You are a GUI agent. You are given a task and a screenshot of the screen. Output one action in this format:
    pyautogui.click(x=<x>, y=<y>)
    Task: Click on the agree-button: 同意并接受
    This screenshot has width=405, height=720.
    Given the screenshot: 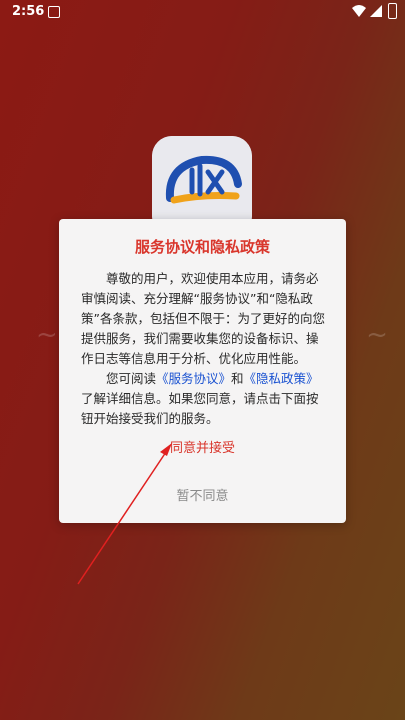 What is the action you would take?
    pyautogui.click(x=202, y=446)
    